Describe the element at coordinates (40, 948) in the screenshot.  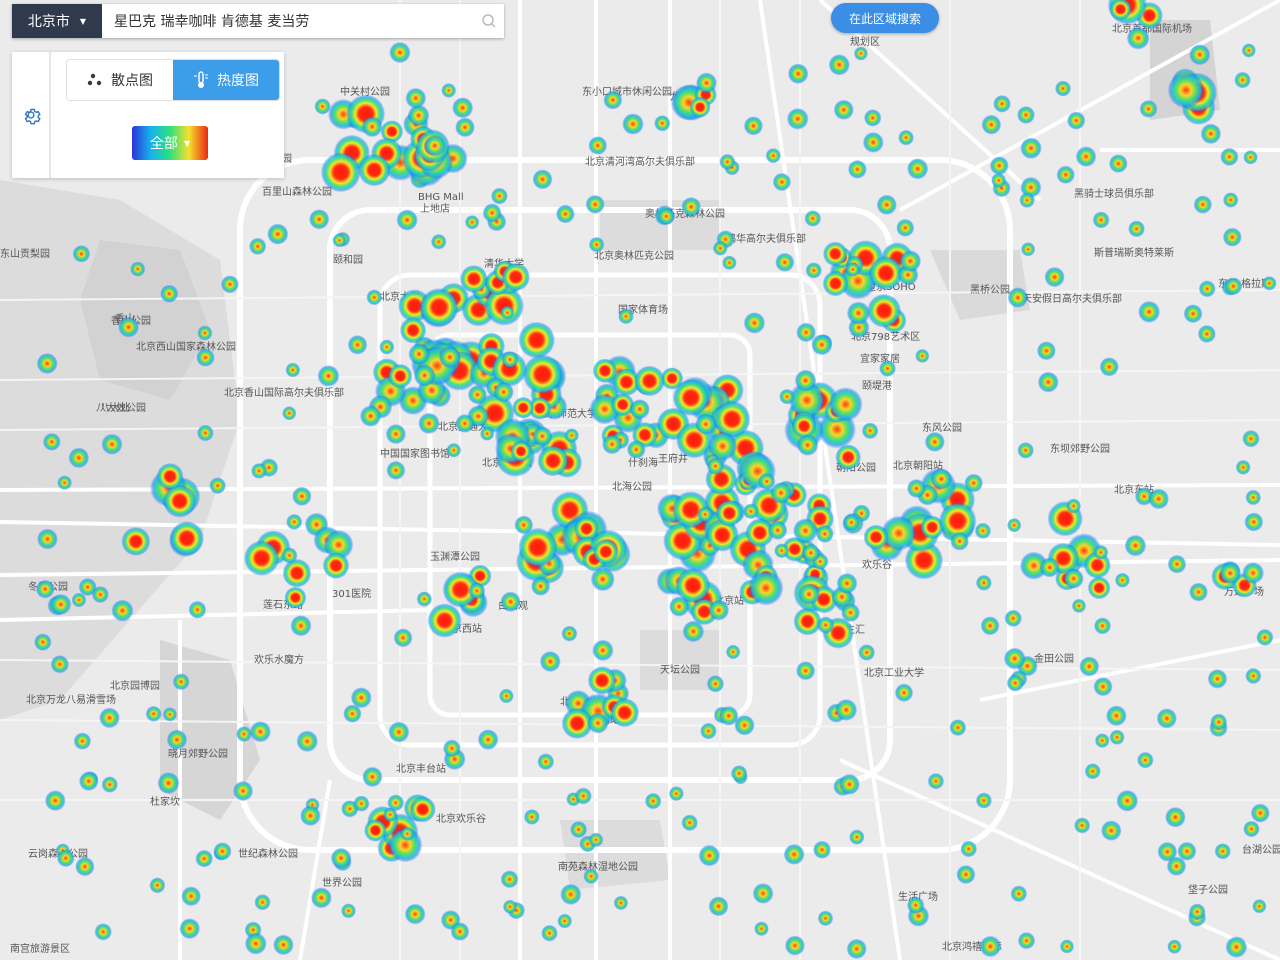
I see `map-label: 南宫旅游景区` at that location.